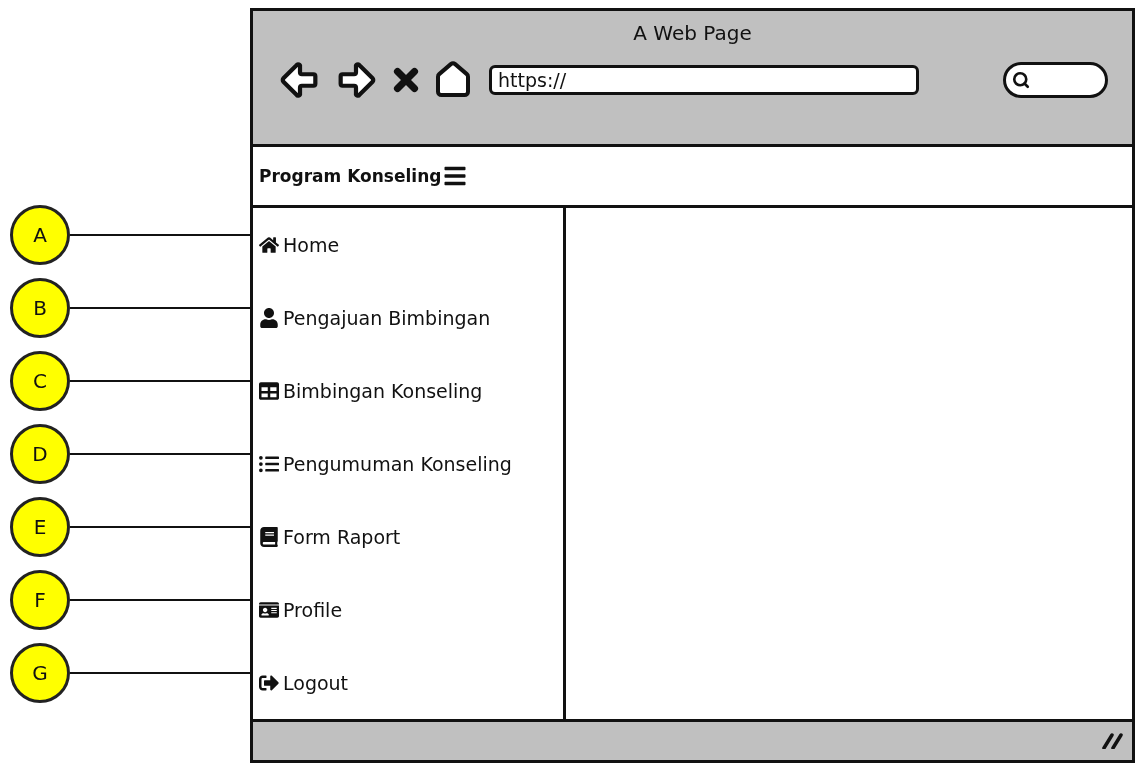 The height and width of the screenshot is (763, 1138). Describe the element at coordinates (269, 536) in the screenshot. I see `book-icon` at that location.